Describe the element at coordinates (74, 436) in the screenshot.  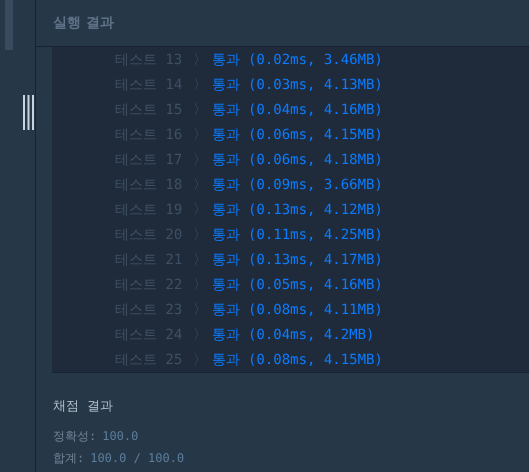
I see `grading-label: 정확성:` at that location.